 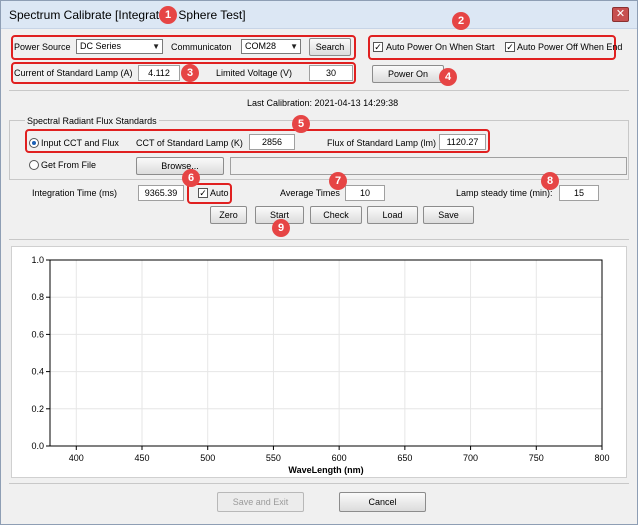 I want to click on flux-label: Flux of Standard Lamp (lm), so click(x=382, y=143).